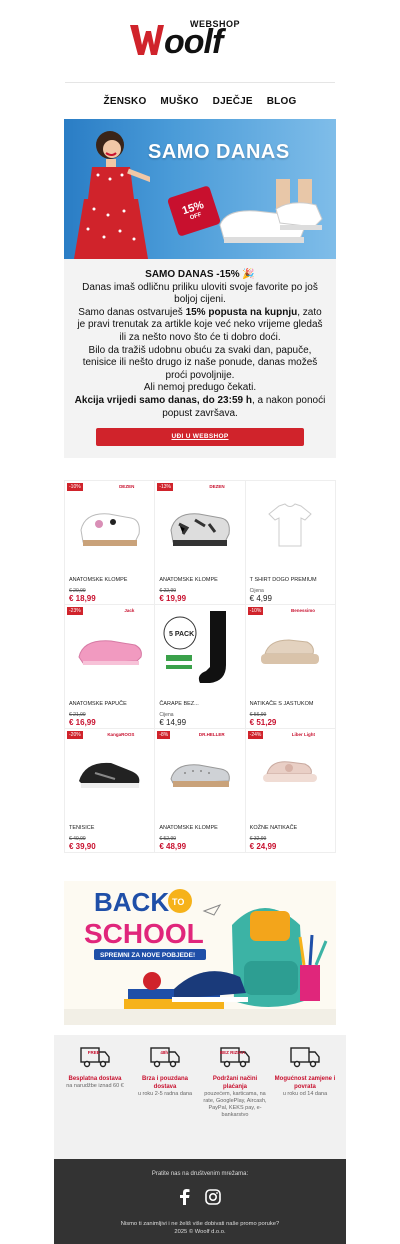 This screenshot has height=1244, width=400. What do you see at coordinates (75, 735) in the screenshot?
I see `discount-badge: -20%` at bounding box center [75, 735].